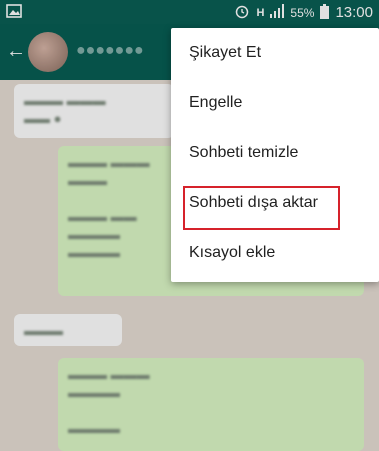  What do you see at coordinates (275, 53) in the screenshot?
I see `menu-item-report: Şikayet Et` at bounding box center [275, 53].